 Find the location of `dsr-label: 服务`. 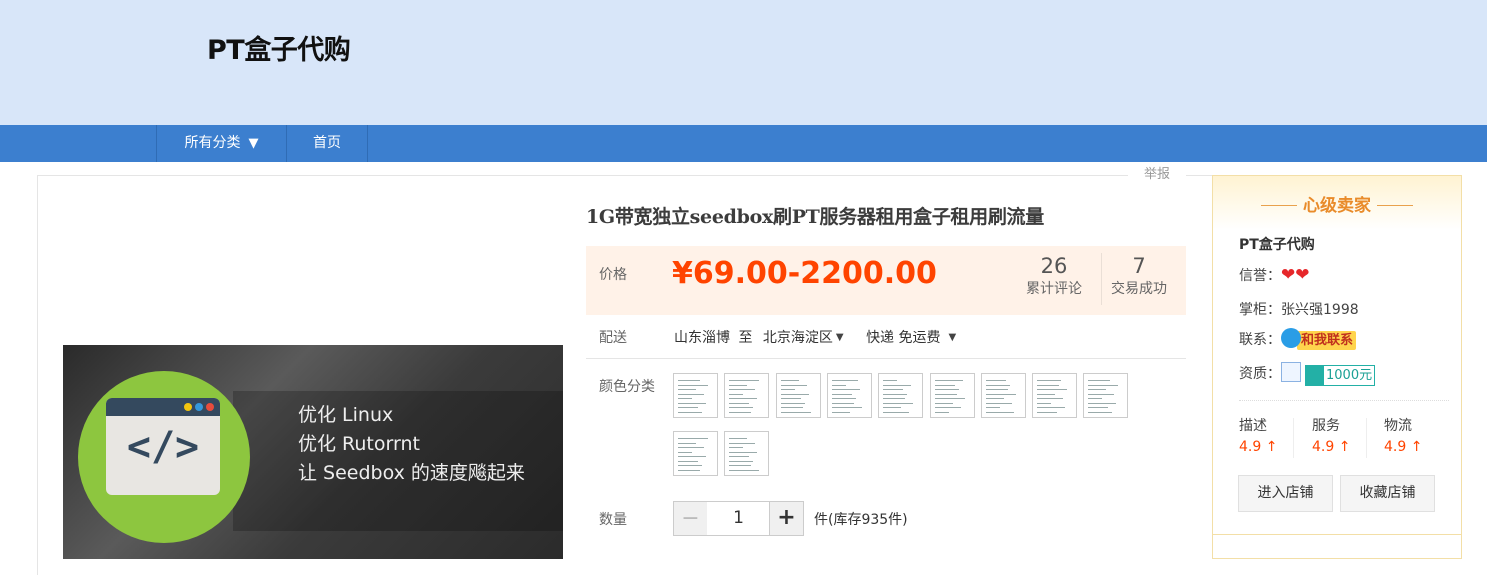

dsr-label: 服务 is located at coordinates (1326, 426).